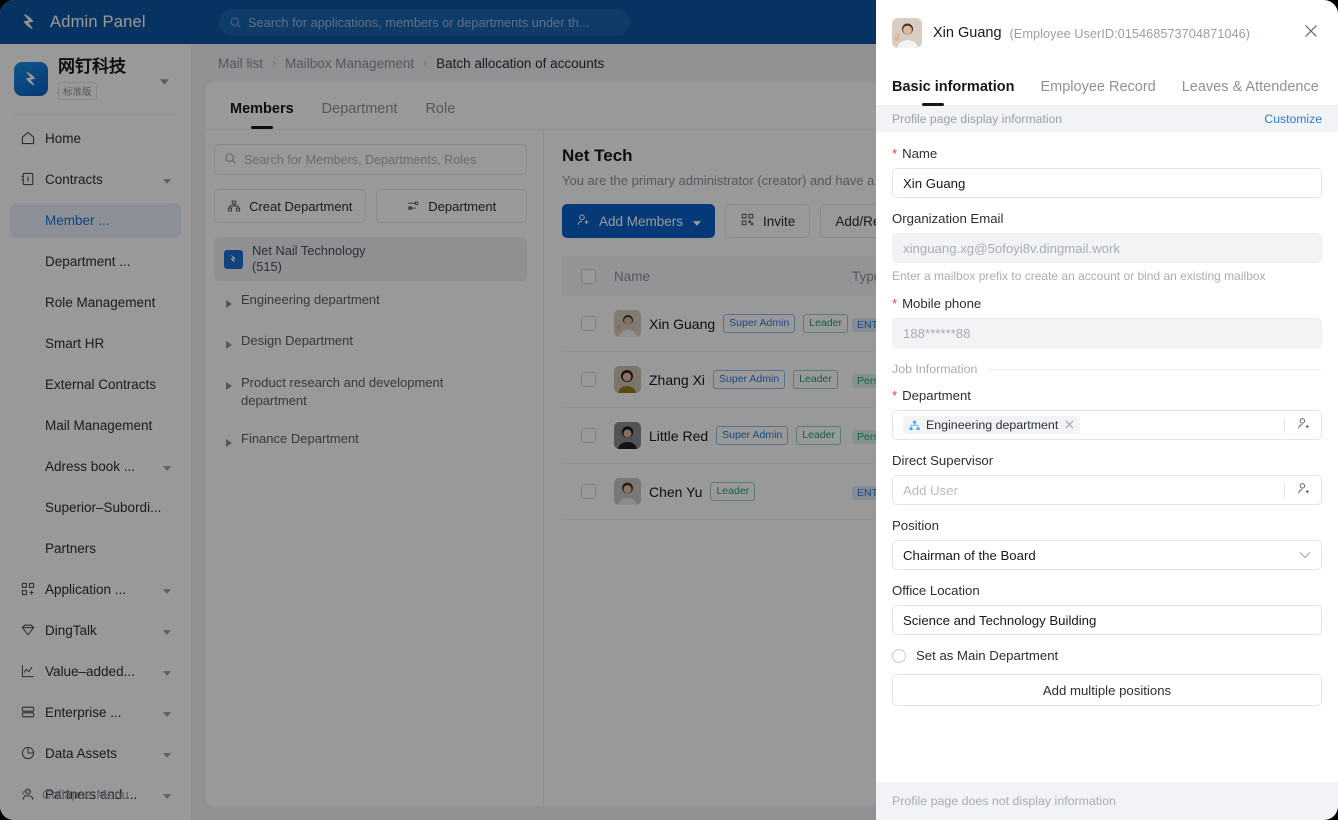 The height and width of the screenshot is (820, 1338). I want to click on office-location-input: Science and Technology Building, so click(1107, 620).